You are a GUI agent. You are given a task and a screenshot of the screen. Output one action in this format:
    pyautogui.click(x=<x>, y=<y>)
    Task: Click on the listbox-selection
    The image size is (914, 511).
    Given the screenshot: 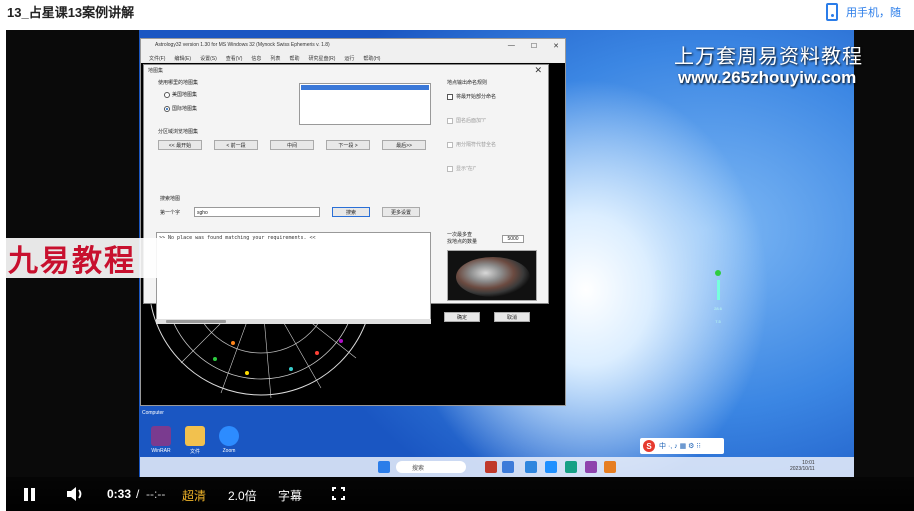 What is the action you would take?
    pyautogui.click(x=365, y=87)
    